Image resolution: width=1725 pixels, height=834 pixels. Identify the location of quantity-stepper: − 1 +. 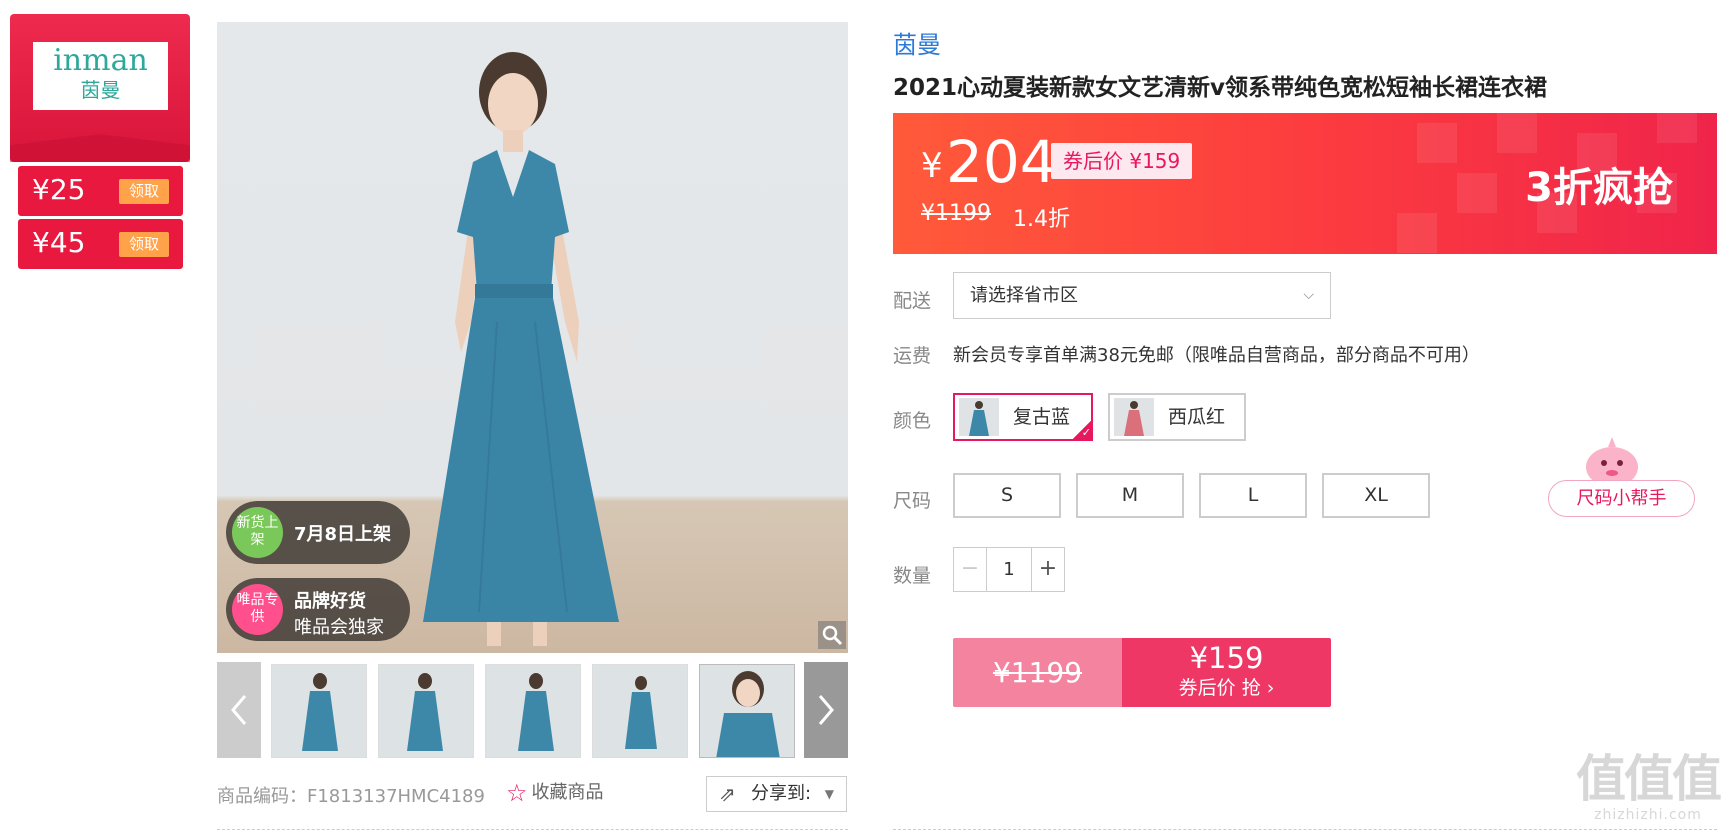
(1009, 569).